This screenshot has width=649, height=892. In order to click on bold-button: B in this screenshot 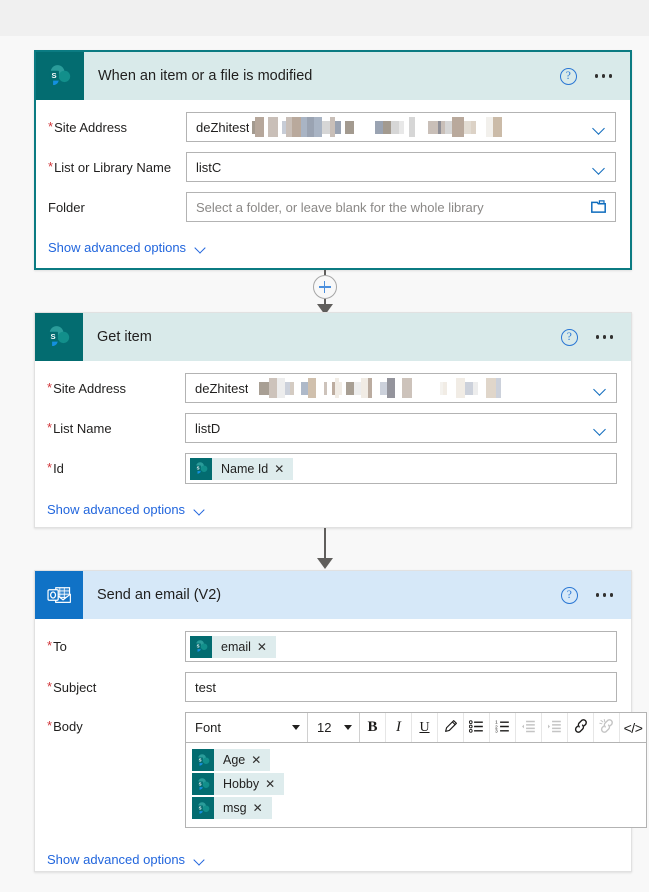, I will do `click(373, 727)`.